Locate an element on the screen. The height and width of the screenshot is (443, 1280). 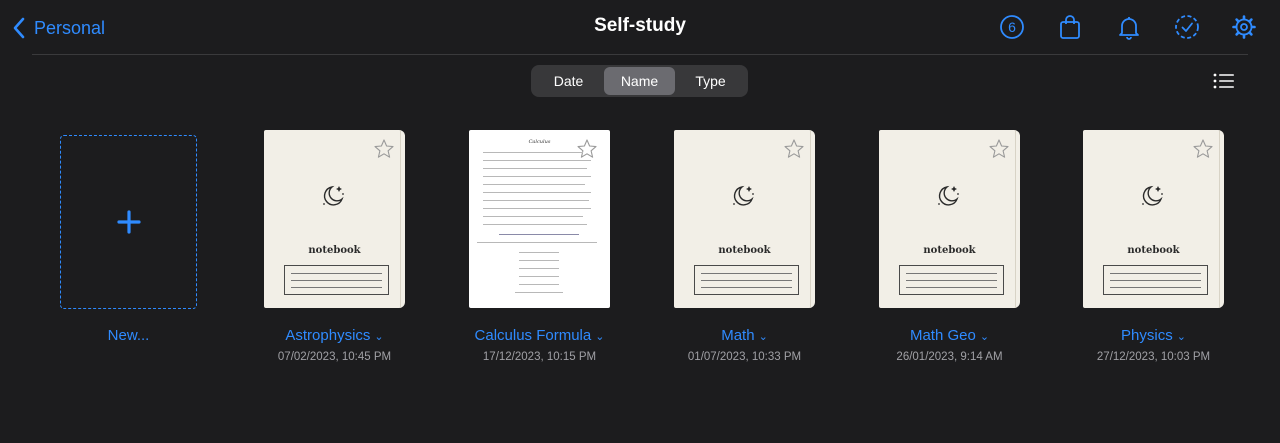
shop-button is located at coordinates (1070, 27).